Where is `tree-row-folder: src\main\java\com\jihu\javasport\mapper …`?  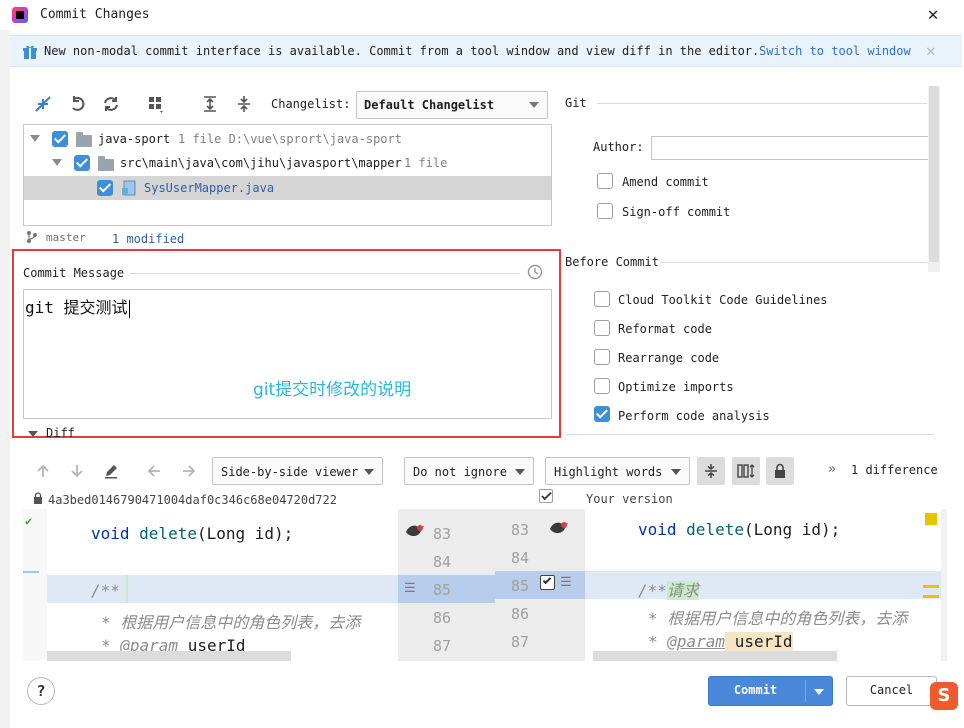
tree-row-folder: src\main\java\com\jihu\javasport\mapper … is located at coordinates (287, 163).